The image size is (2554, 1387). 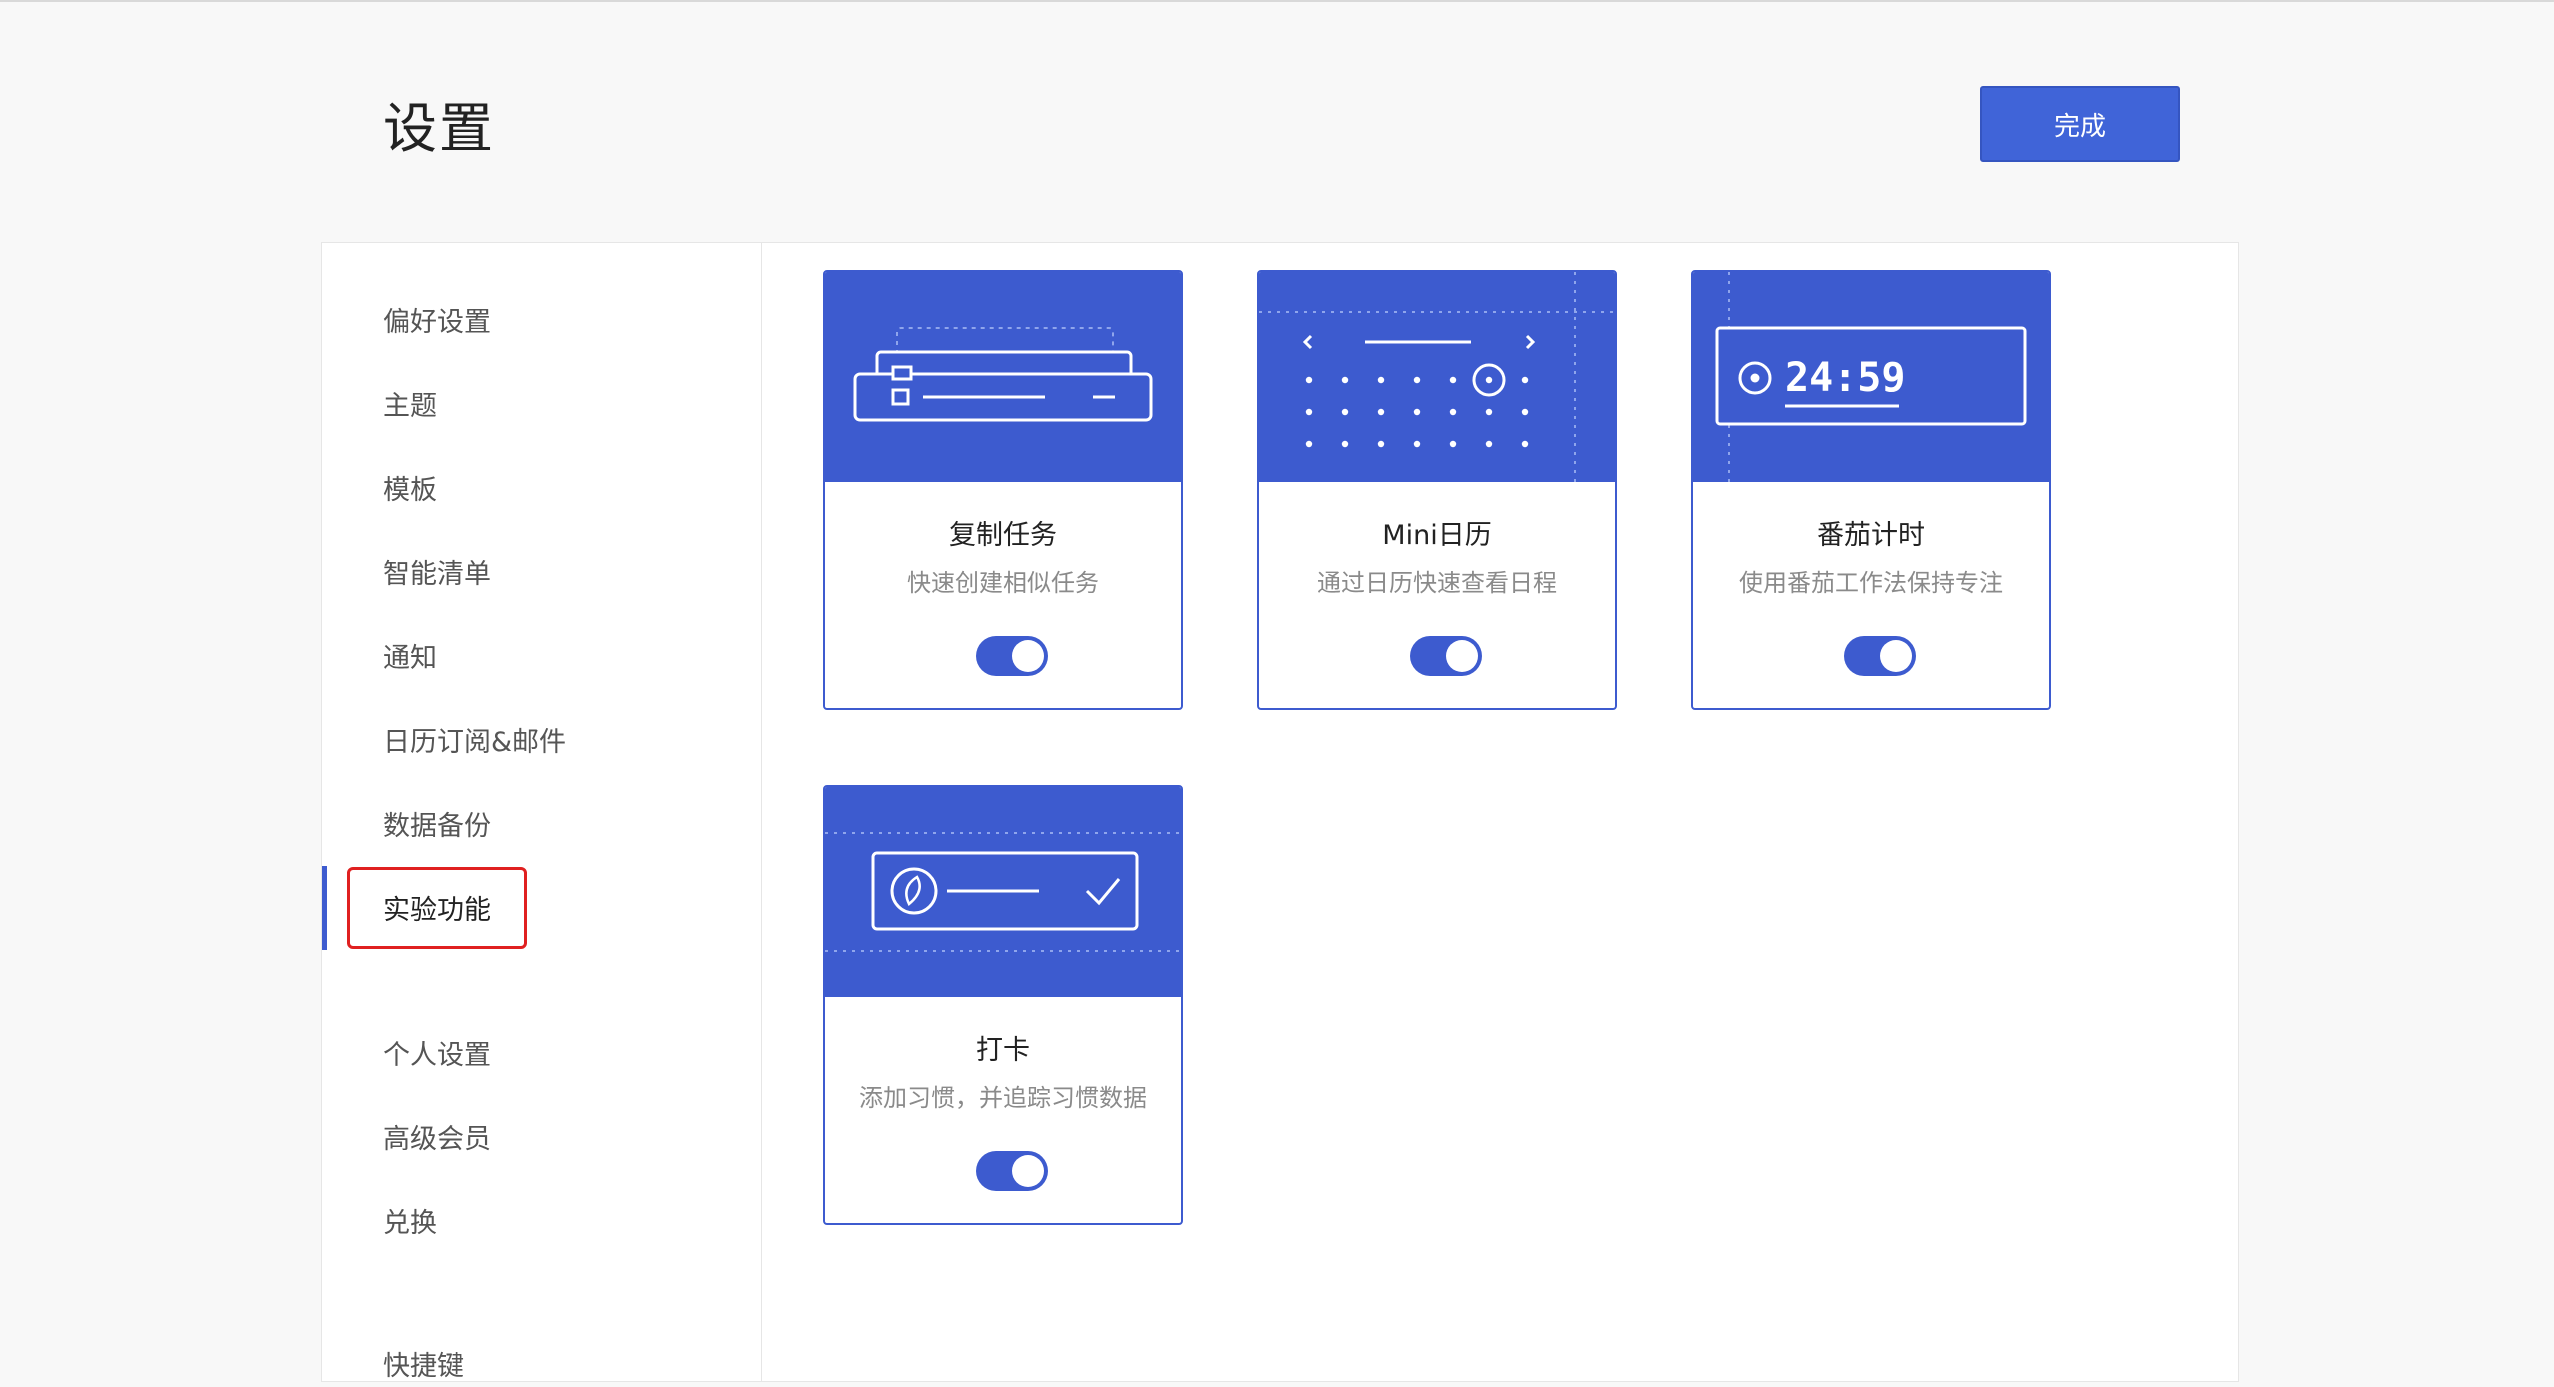 What do you see at coordinates (1003, 535) in the screenshot?
I see `feature-title: 复制任务` at bounding box center [1003, 535].